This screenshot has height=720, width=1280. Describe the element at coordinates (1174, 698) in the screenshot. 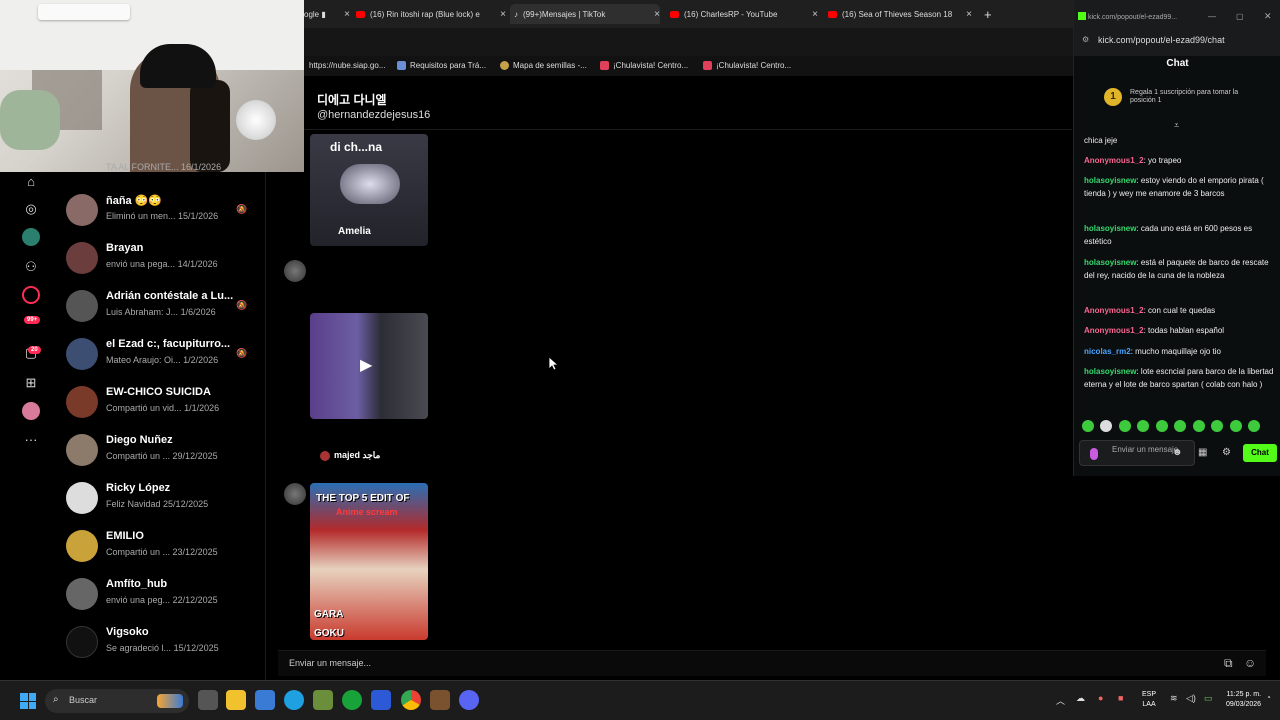

I see `wifi-icon: ≋` at that location.